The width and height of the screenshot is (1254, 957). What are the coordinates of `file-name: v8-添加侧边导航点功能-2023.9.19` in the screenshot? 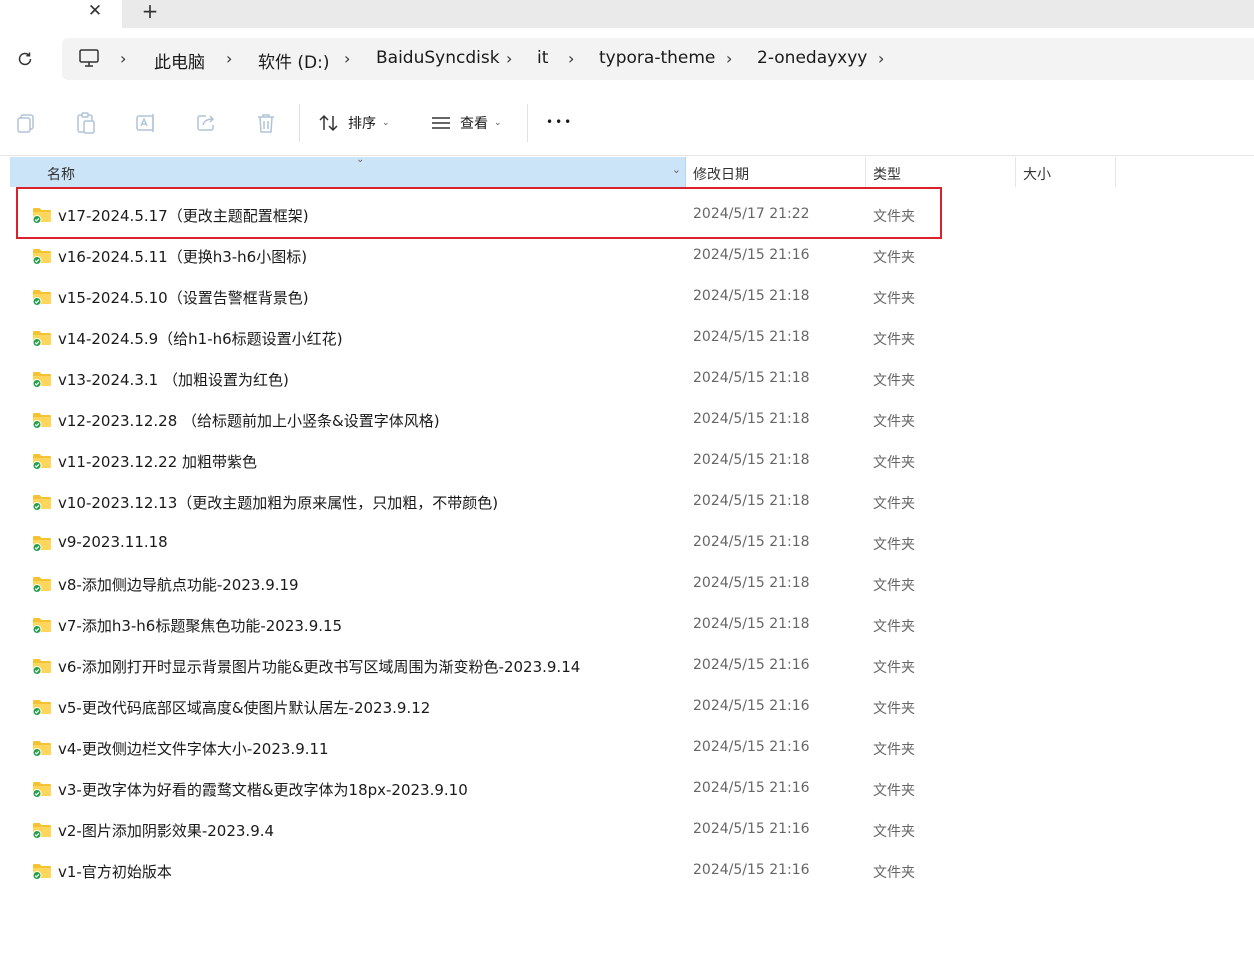 It's located at (178, 584).